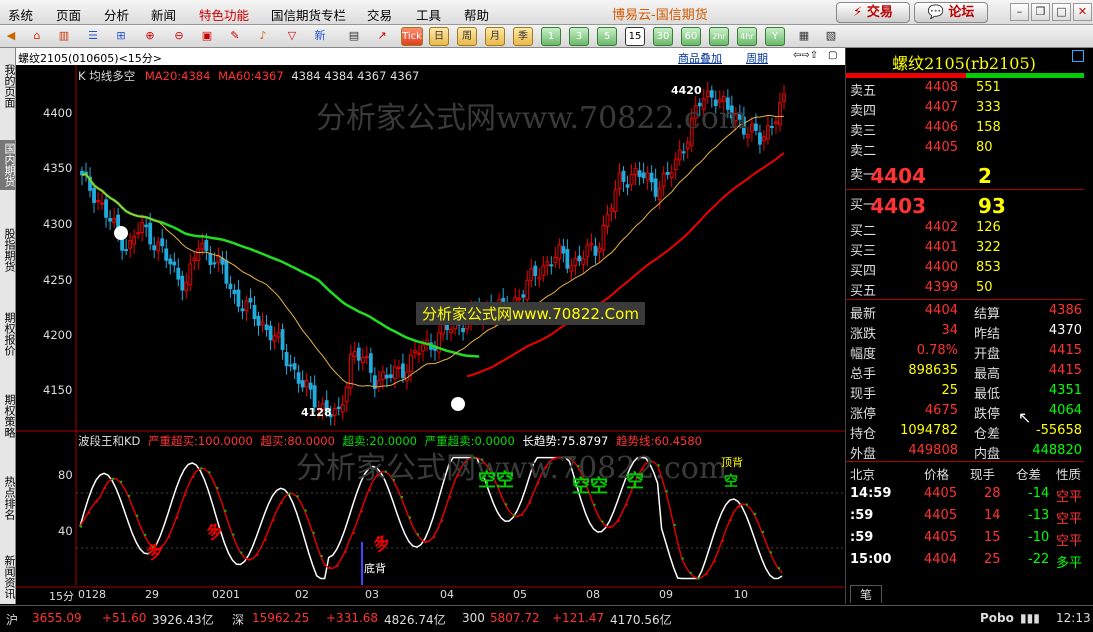  I want to click on zoom-out-icon: ⊖, so click(179, 35).